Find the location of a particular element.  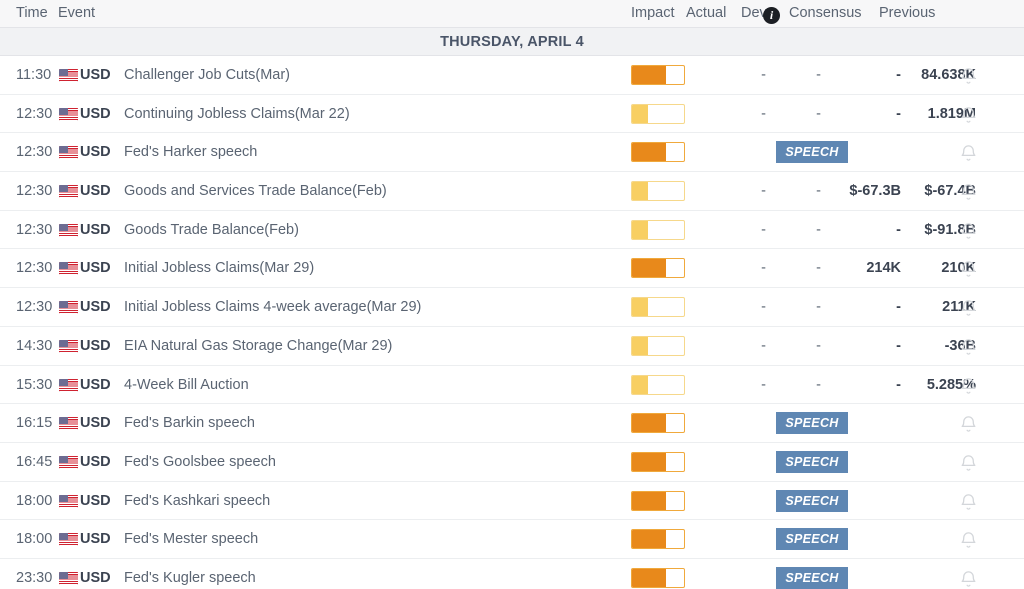

event-name: Fed's Kugler speech is located at coordinates (190, 578).